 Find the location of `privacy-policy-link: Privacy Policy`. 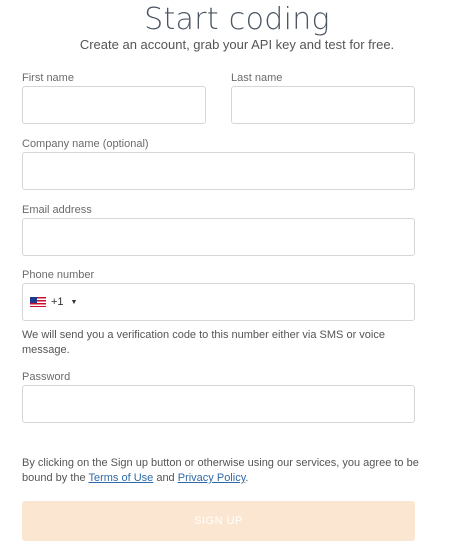

privacy-policy-link: Privacy Policy is located at coordinates (212, 478).